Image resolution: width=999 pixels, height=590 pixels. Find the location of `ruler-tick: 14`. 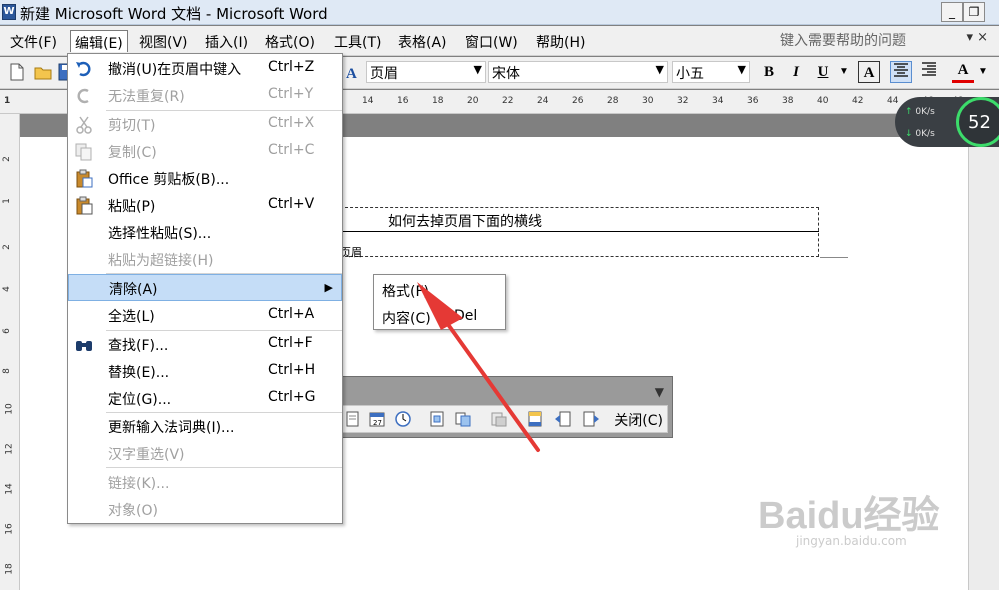

ruler-tick: 14 is located at coordinates (368, 101).